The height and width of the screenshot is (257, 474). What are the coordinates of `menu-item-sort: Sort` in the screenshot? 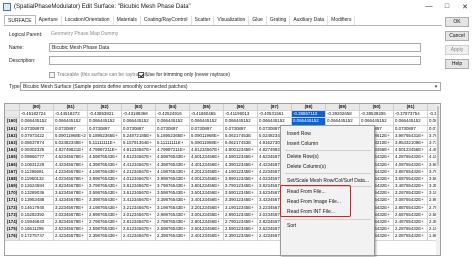 It's located at (291, 226).